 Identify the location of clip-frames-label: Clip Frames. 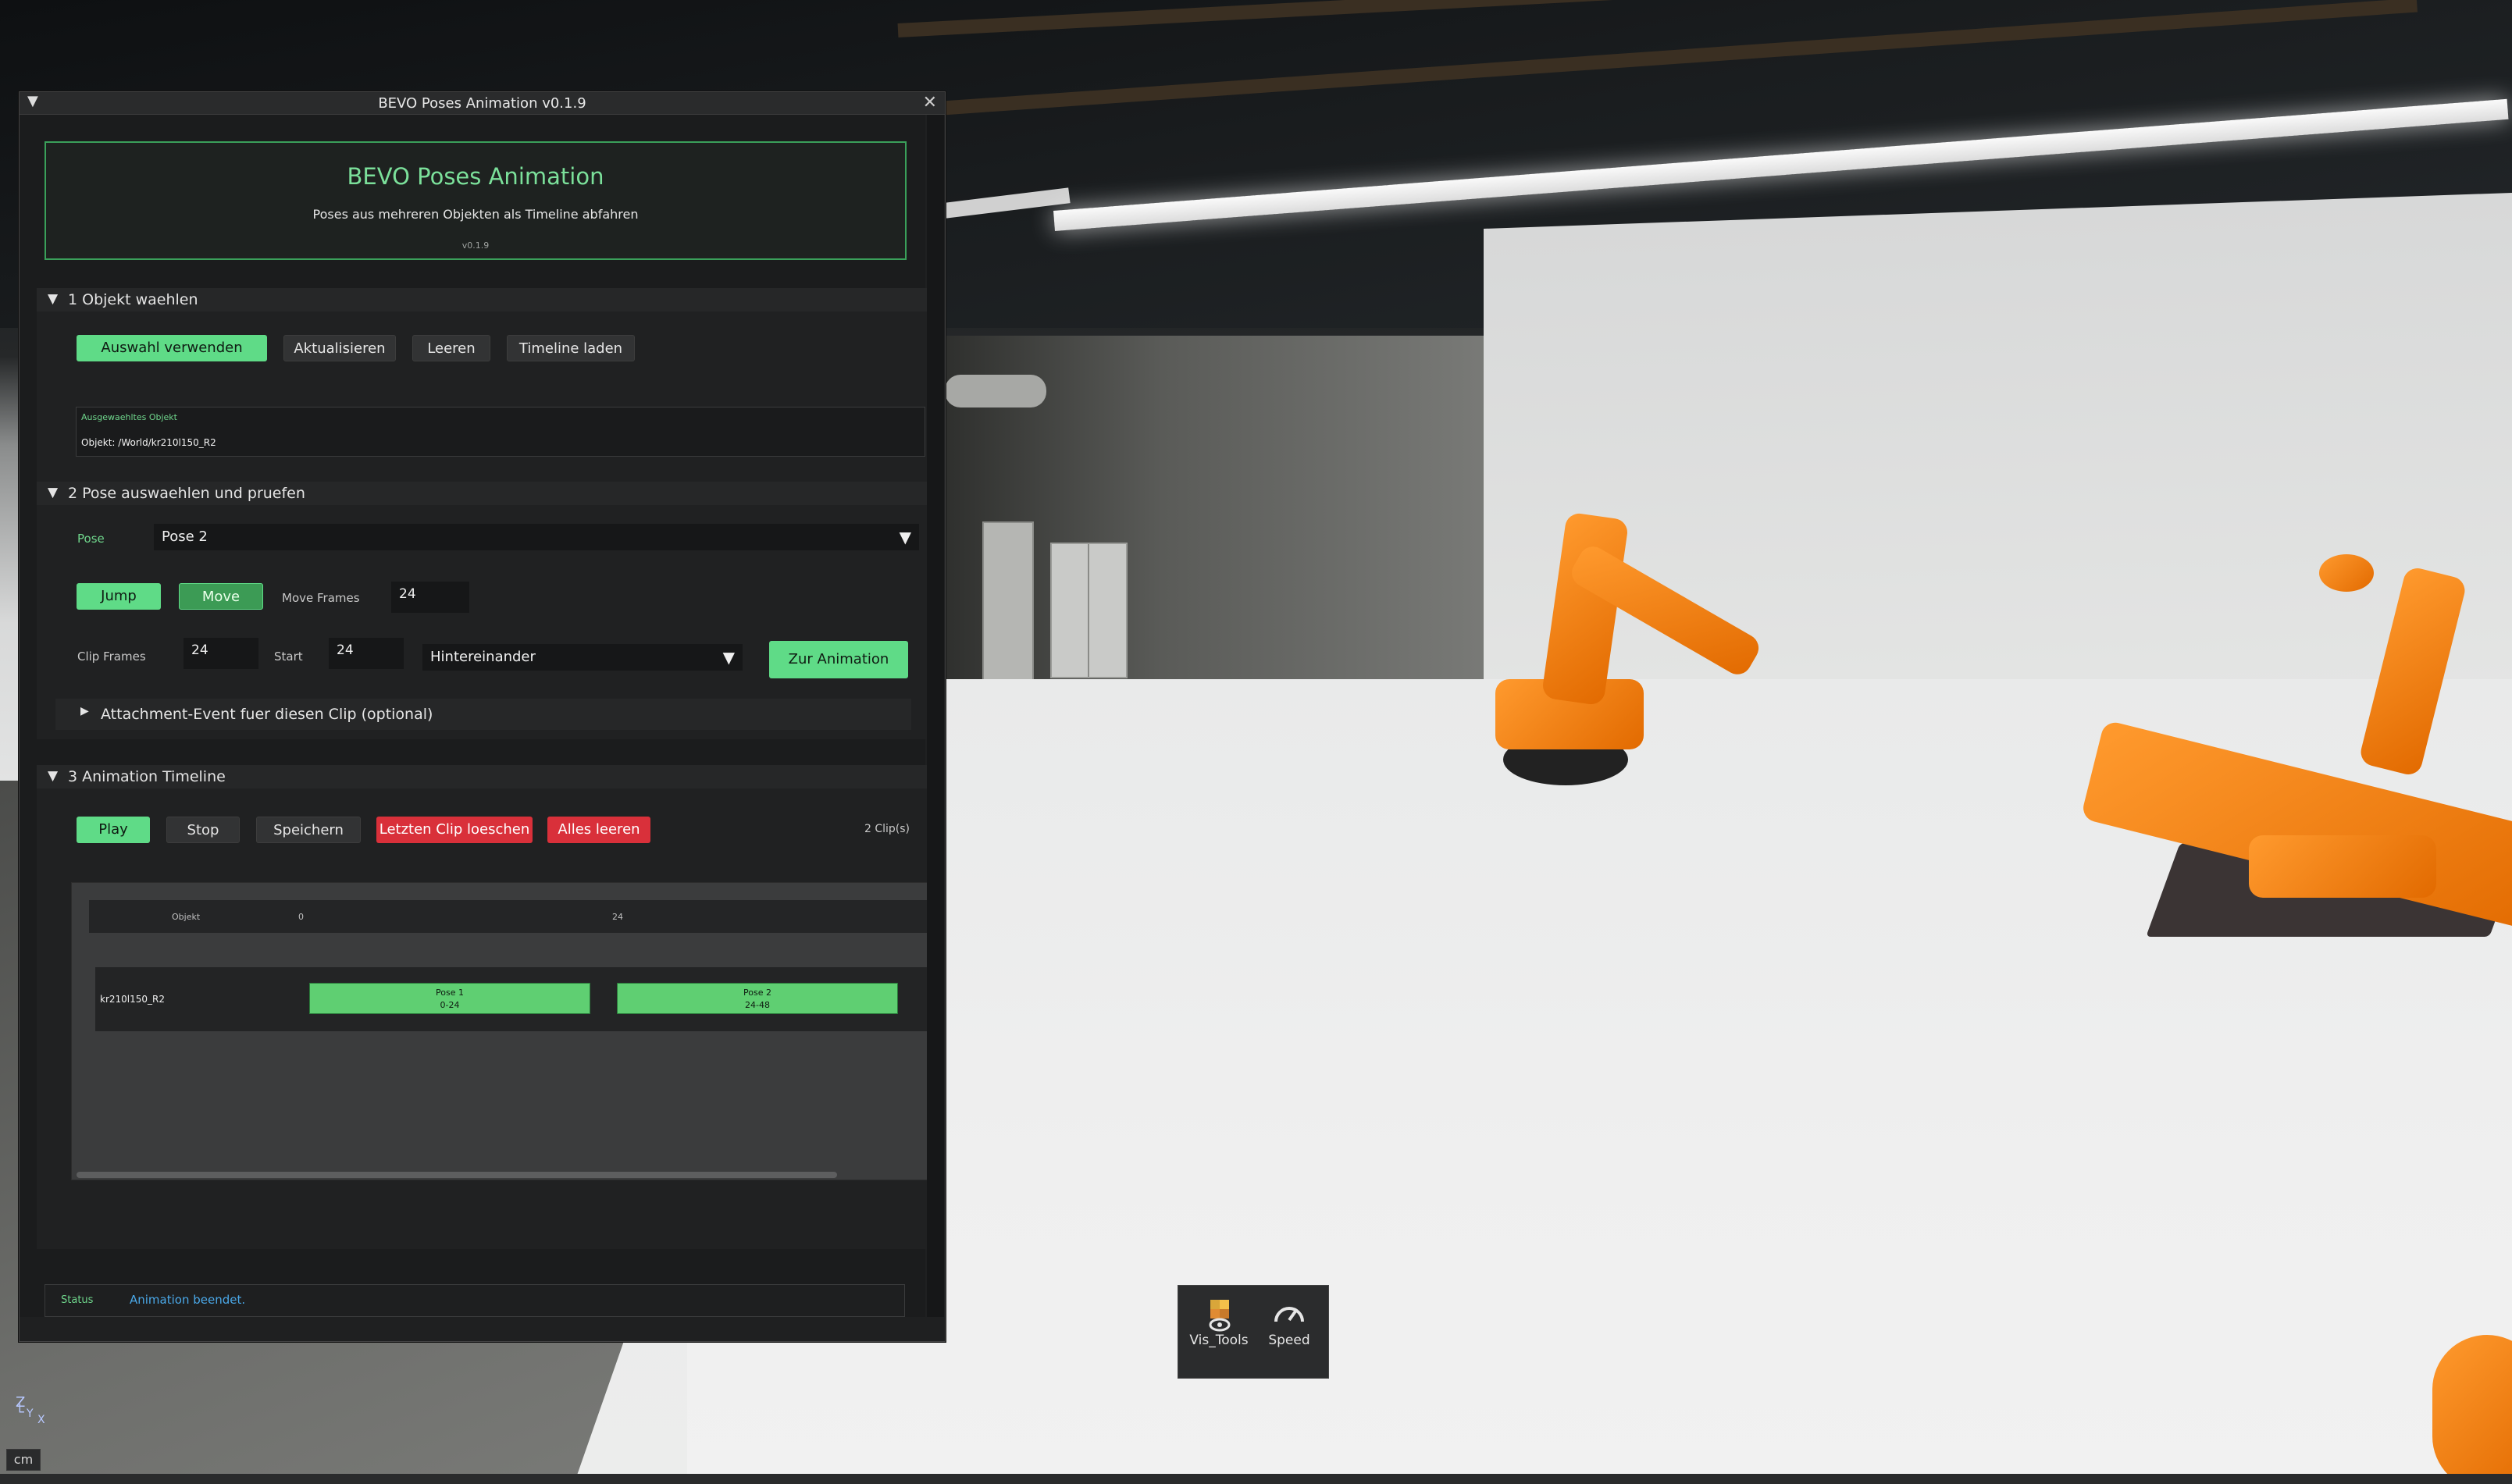
(111, 656).